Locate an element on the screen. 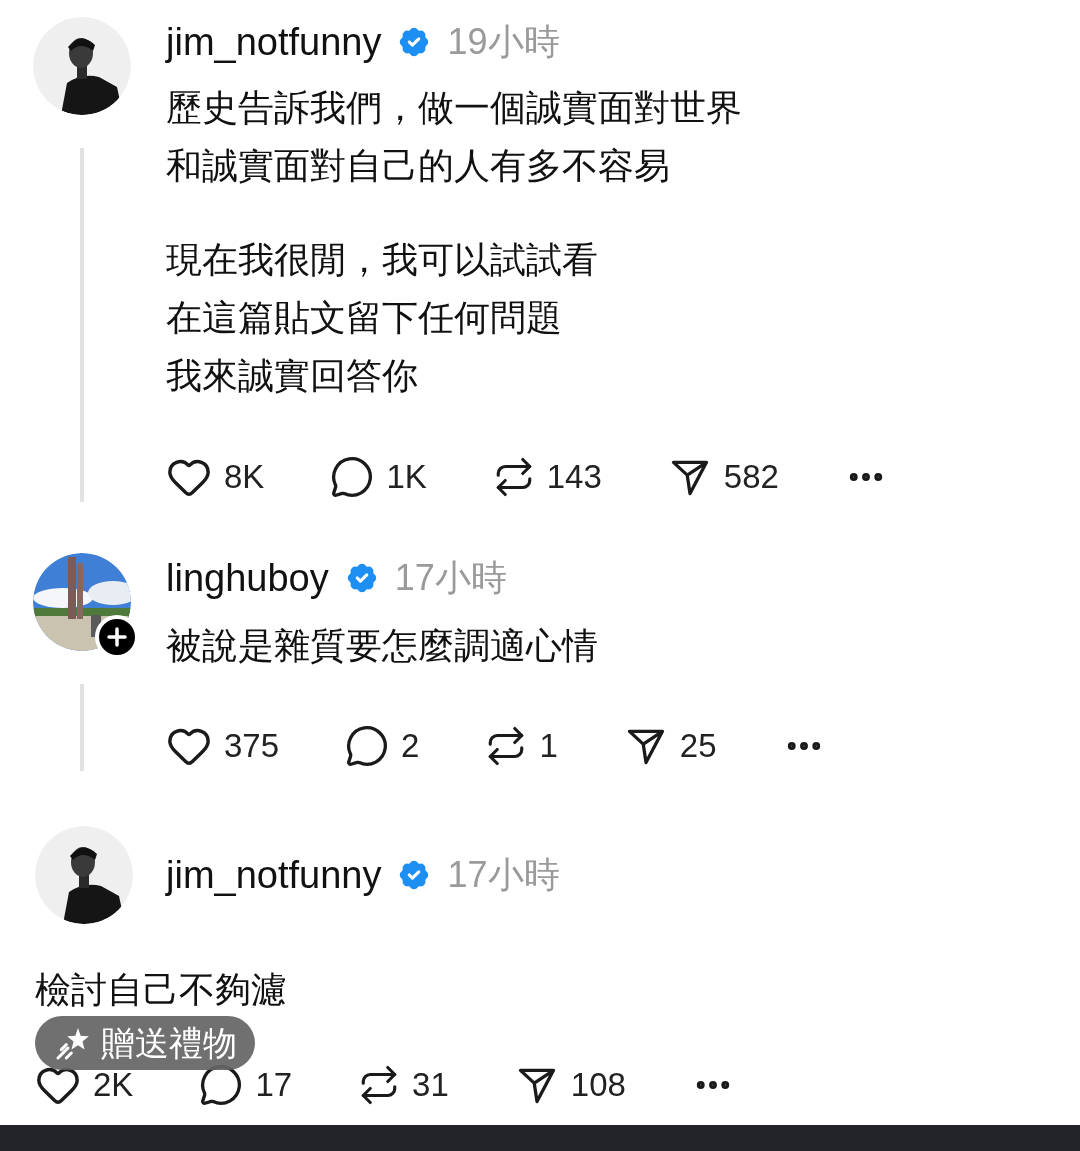 The image size is (1080, 1151). post-text: 和誠實面對自己的人有多不容易 is located at coordinates (418, 166).